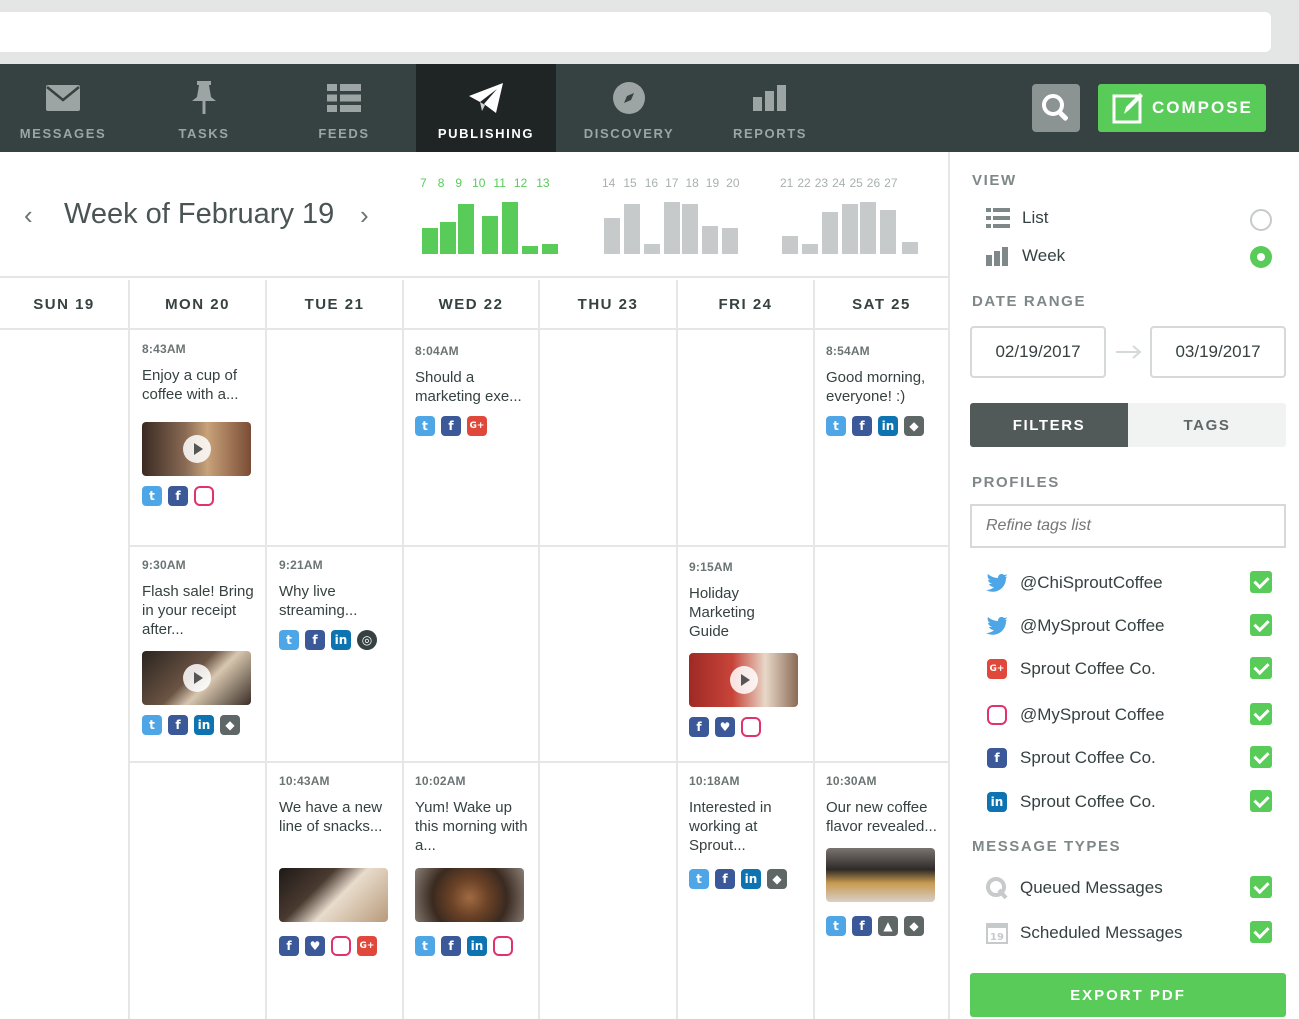 This screenshot has width=1299, height=1019. I want to click on nav-tasks: TASKS, so click(204, 108).